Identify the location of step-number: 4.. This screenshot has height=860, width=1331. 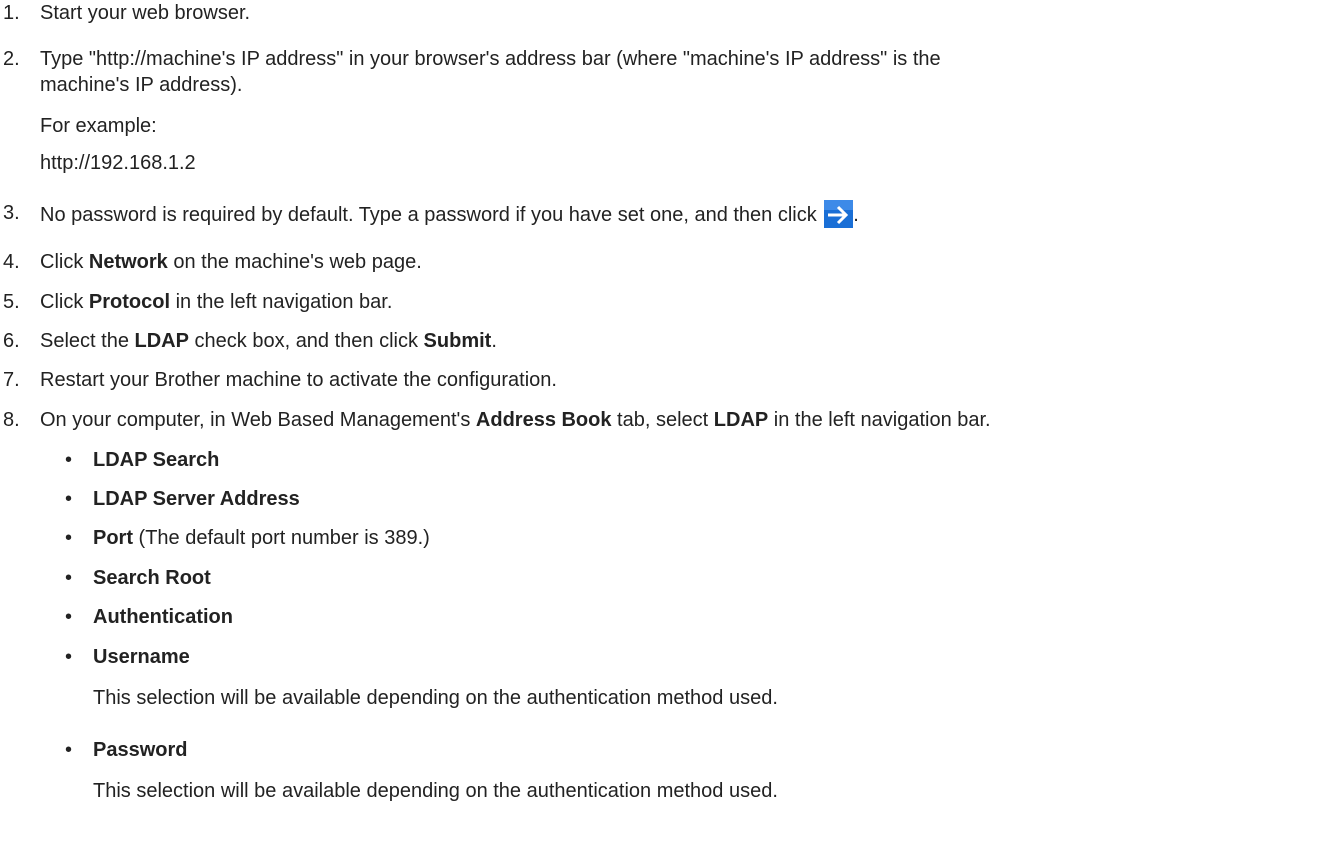
(11, 262).